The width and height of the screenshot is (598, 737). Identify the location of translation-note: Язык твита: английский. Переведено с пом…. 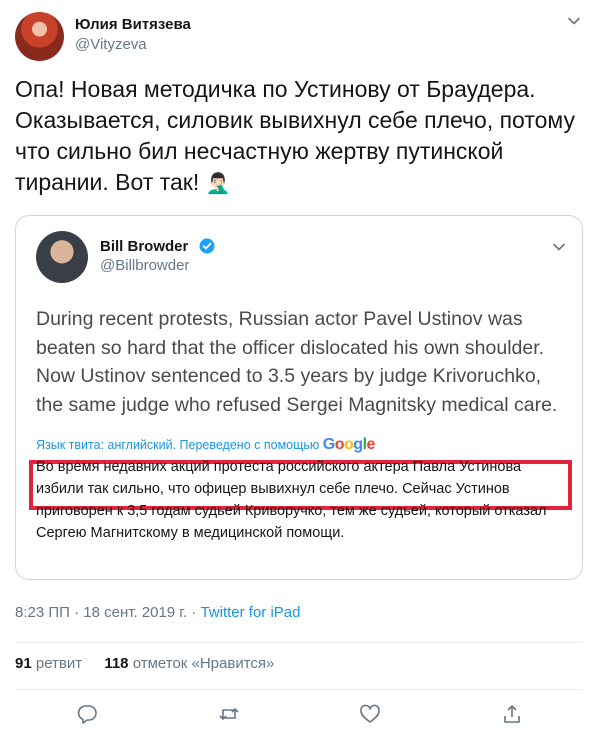
(205, 445).